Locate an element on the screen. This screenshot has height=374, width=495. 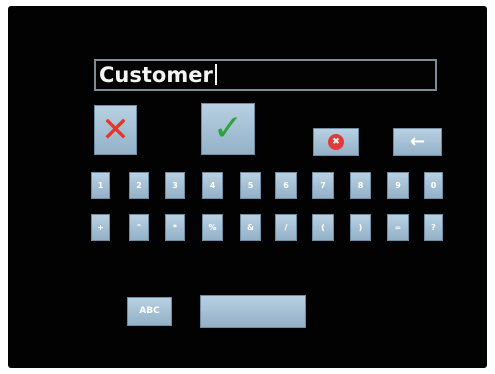
key-label: % is located at coordinates (212, 227).